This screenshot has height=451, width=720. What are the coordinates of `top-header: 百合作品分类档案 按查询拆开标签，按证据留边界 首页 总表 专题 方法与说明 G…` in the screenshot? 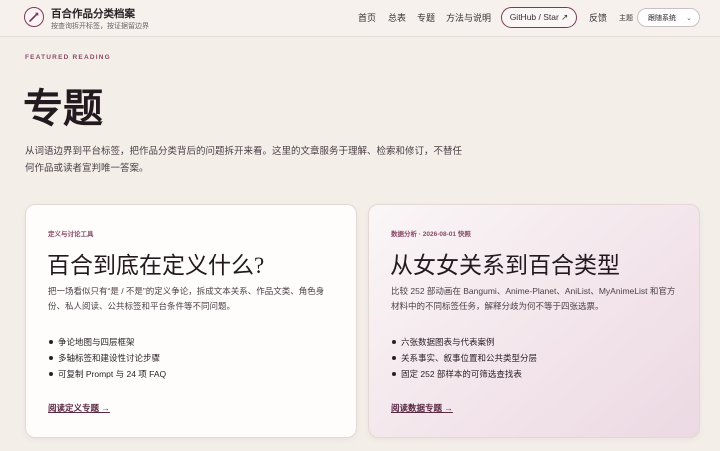 It's located at (360, 18).